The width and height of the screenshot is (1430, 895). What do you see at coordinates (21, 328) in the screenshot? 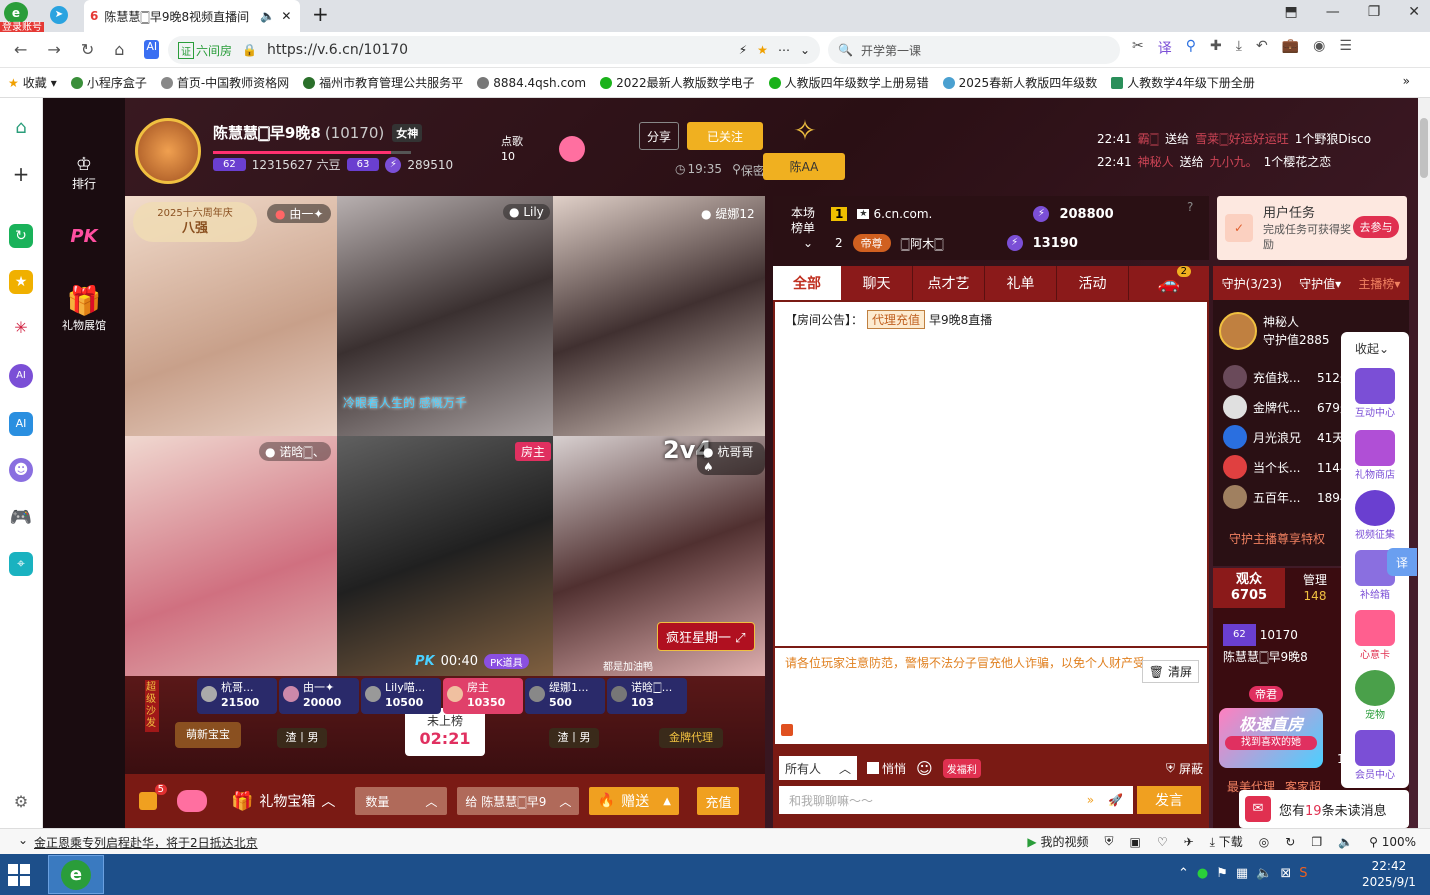
I see `network-icon: ✳` at bounding box center [21, 328].